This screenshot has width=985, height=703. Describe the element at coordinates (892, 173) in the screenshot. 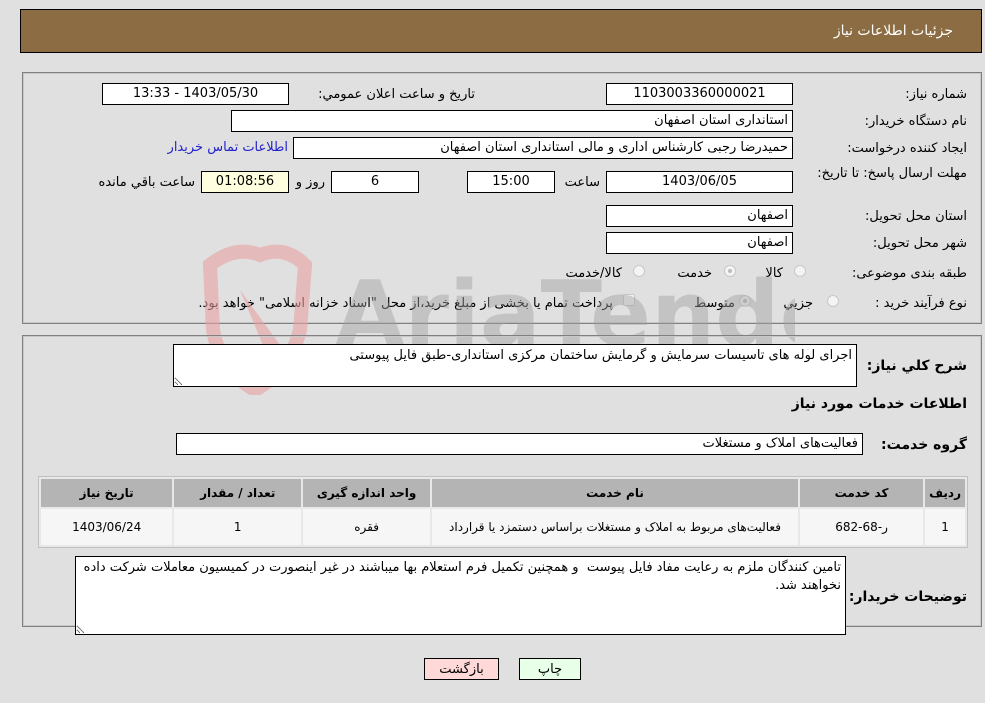

I see `deadline-label: مهلت ارسال پاسخ: تا تاریخ:` at that location.